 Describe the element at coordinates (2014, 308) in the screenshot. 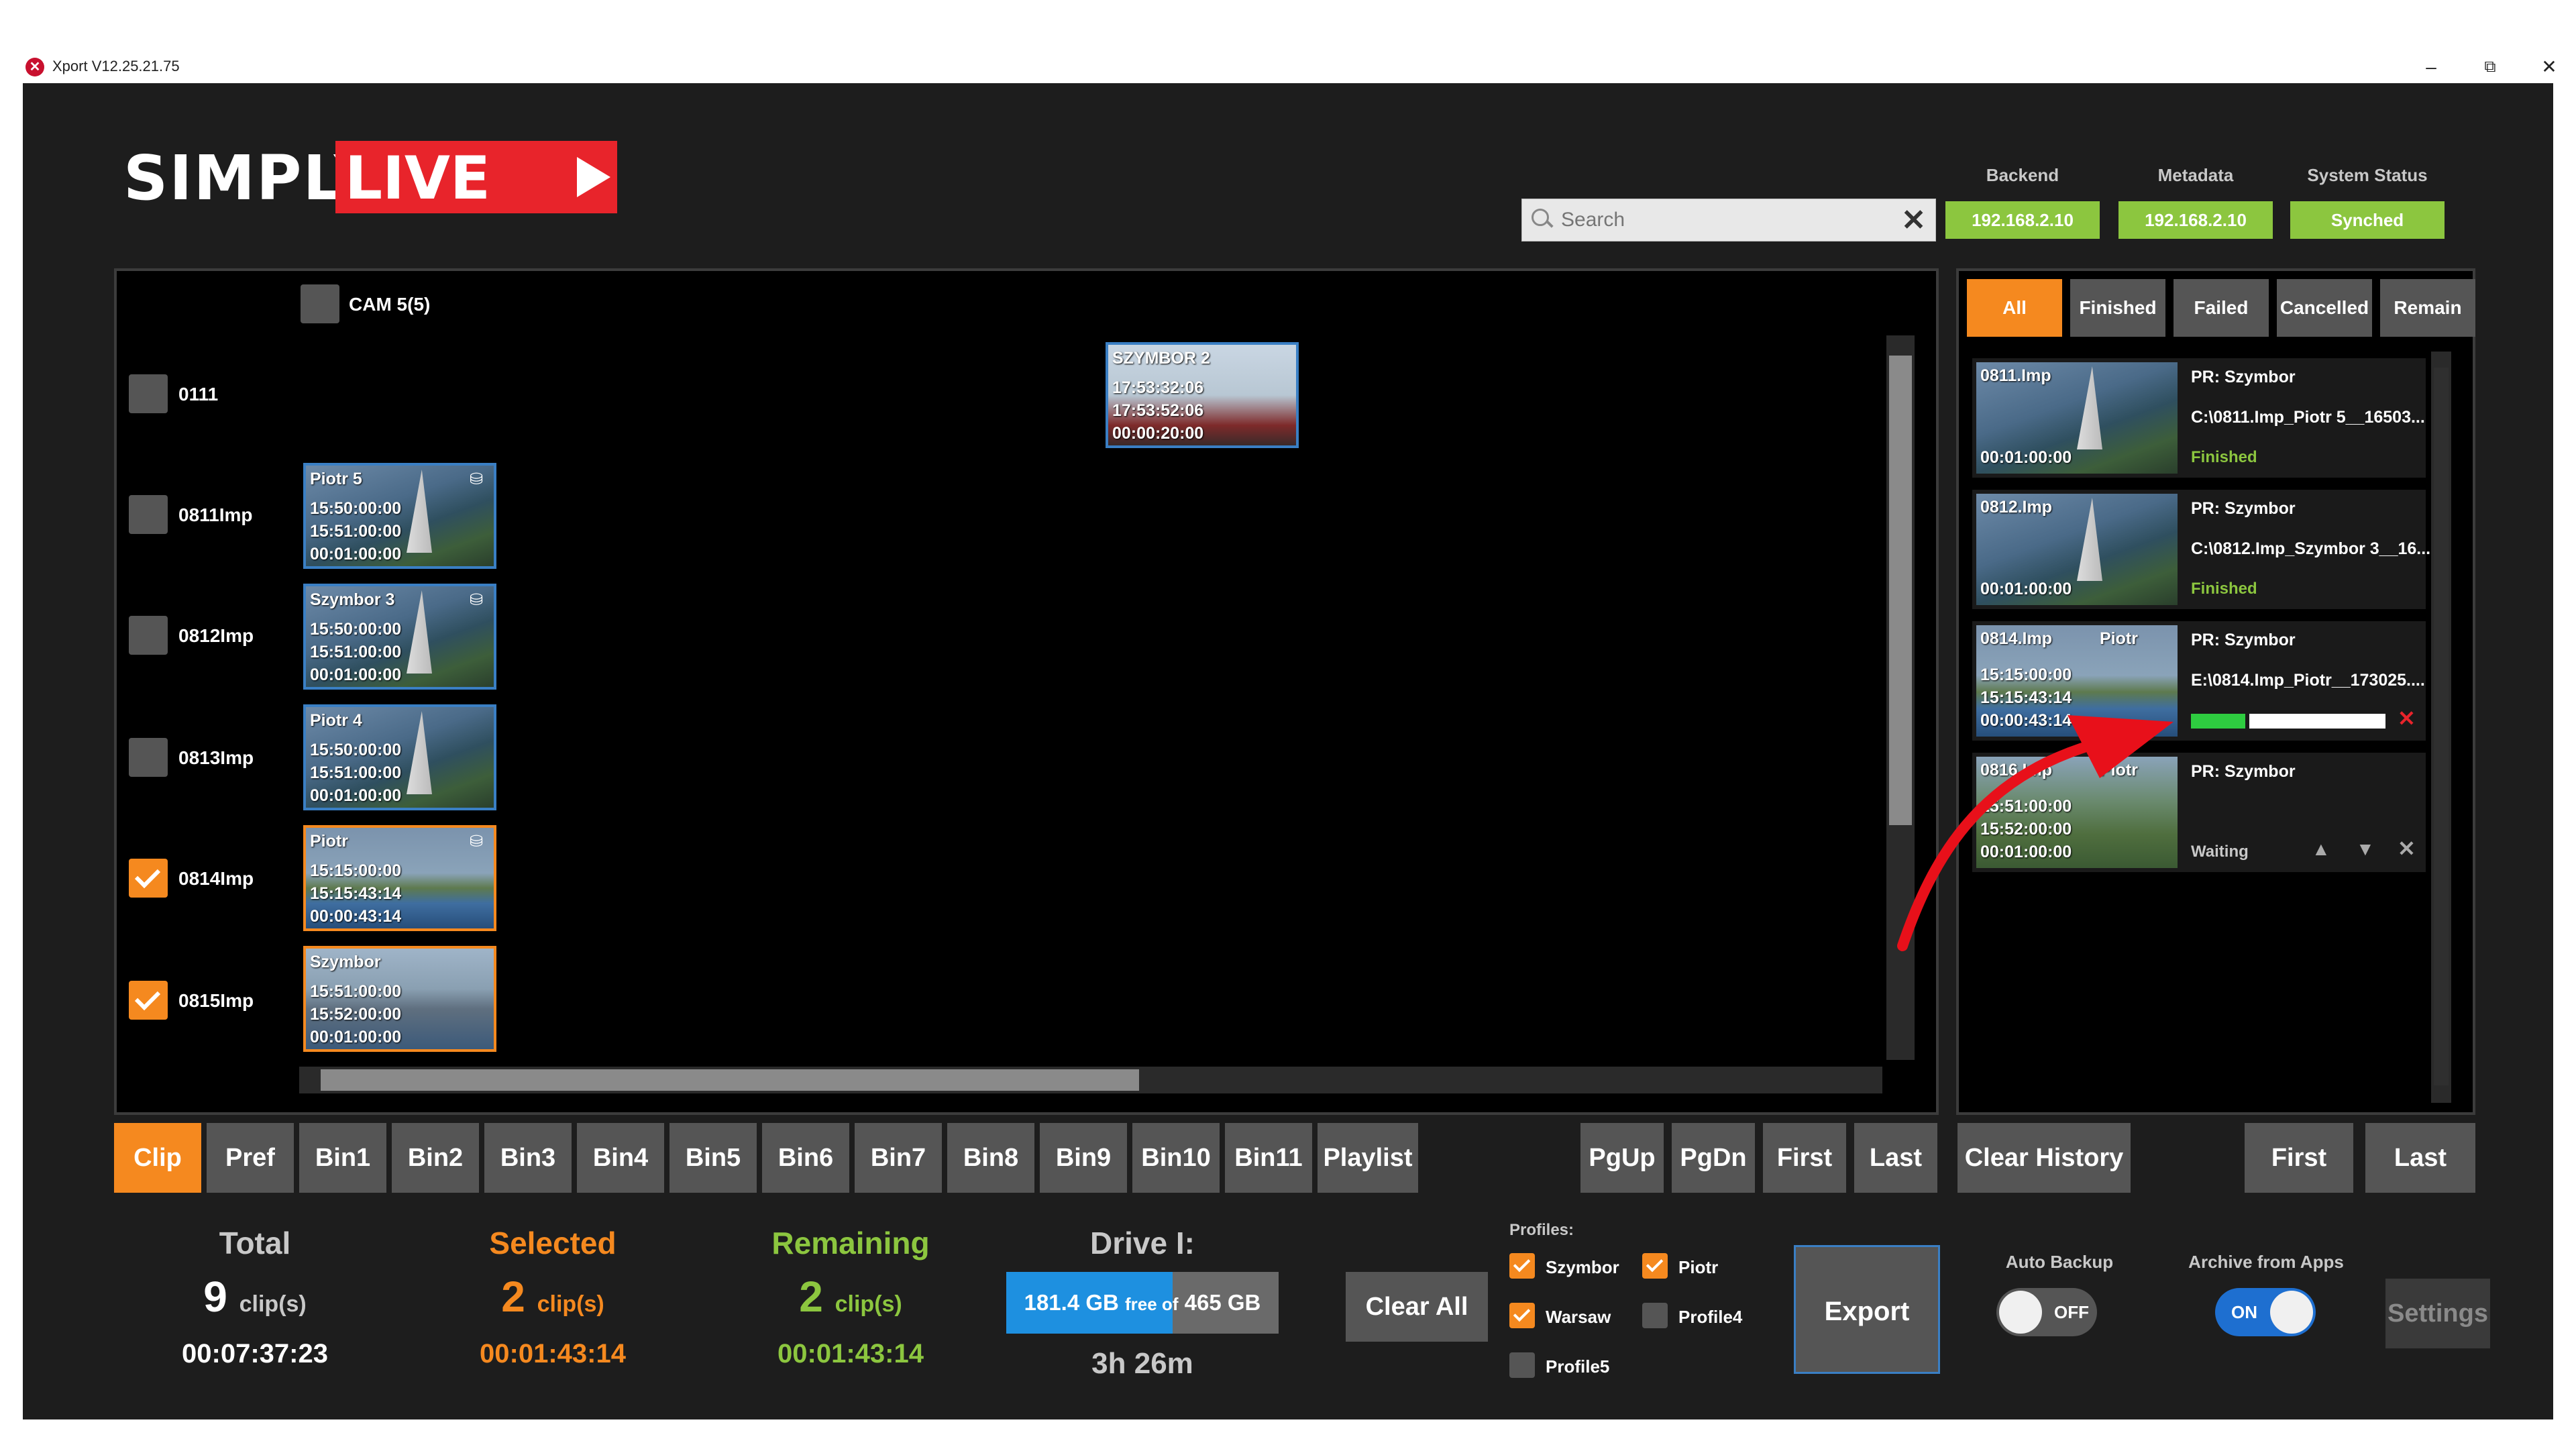

I see `filter-all: All` at that location.